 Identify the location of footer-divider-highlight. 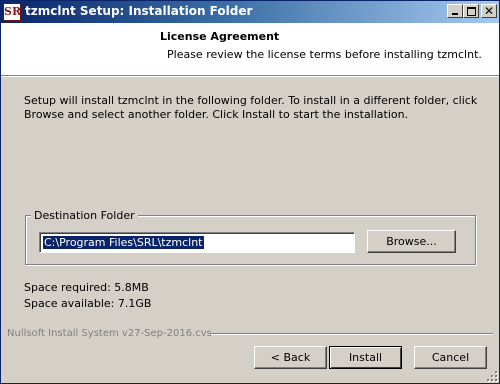
(352, 334).